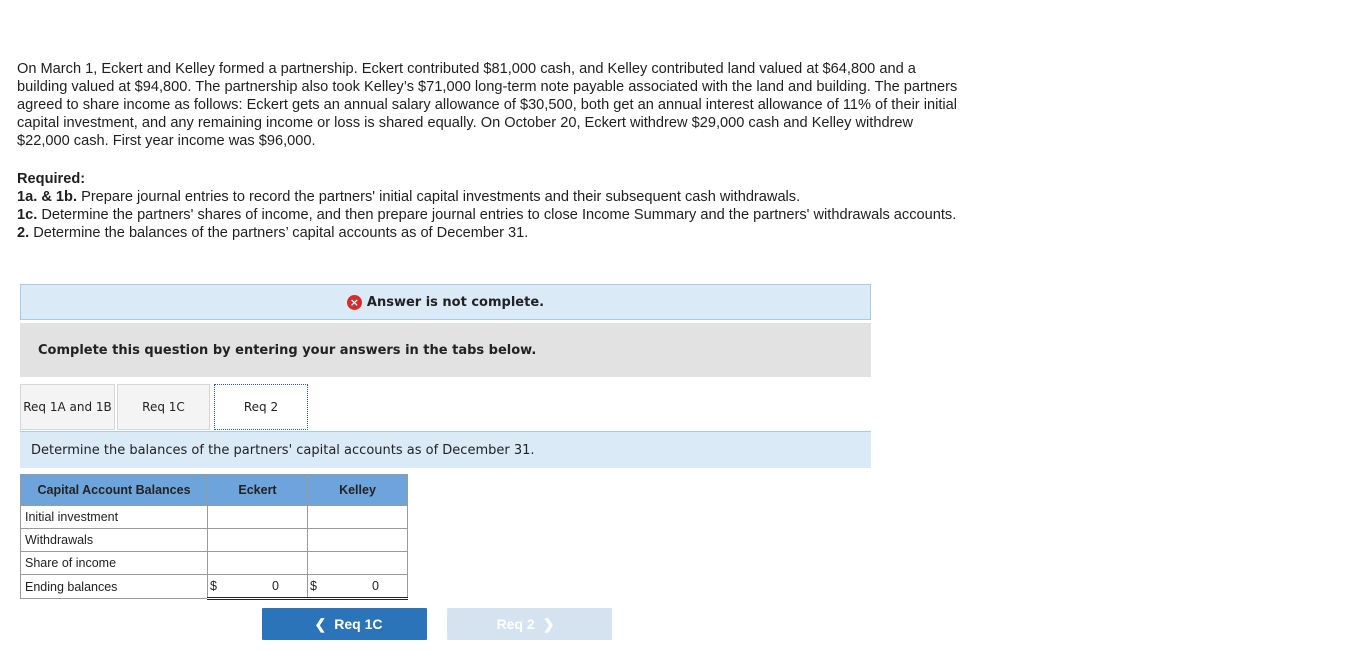 The width and height of the screenshot is (1357, 653). I want to click on row-label-initial-investment: Initial investment, so click(114, 517).